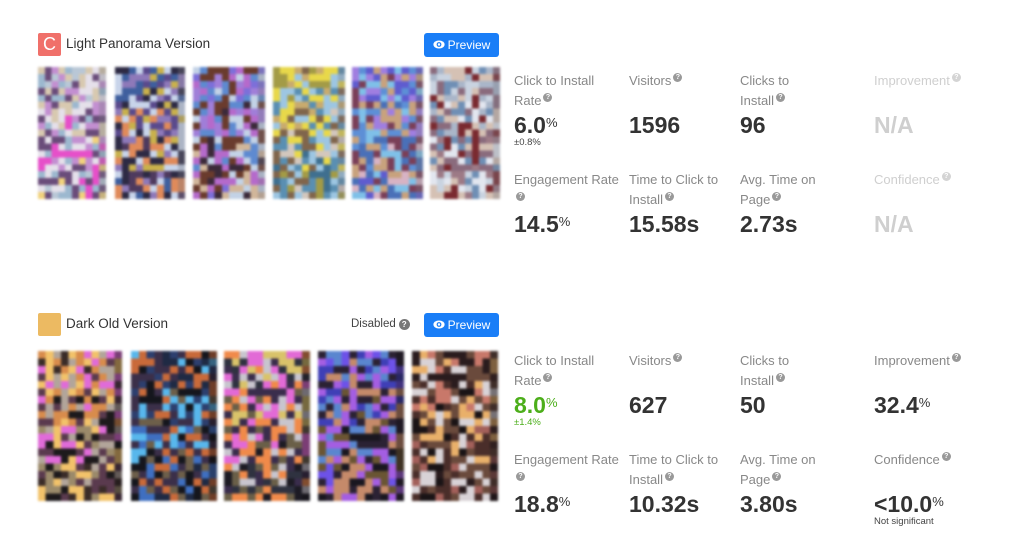 The height and width of the screenshot is (560, 1024). Describe the element at coordinates (569, 109) in the screenshot. I see `metric-click-to-install-rate: Click to Install Rate? 6.0% ±0.8%` at that location.